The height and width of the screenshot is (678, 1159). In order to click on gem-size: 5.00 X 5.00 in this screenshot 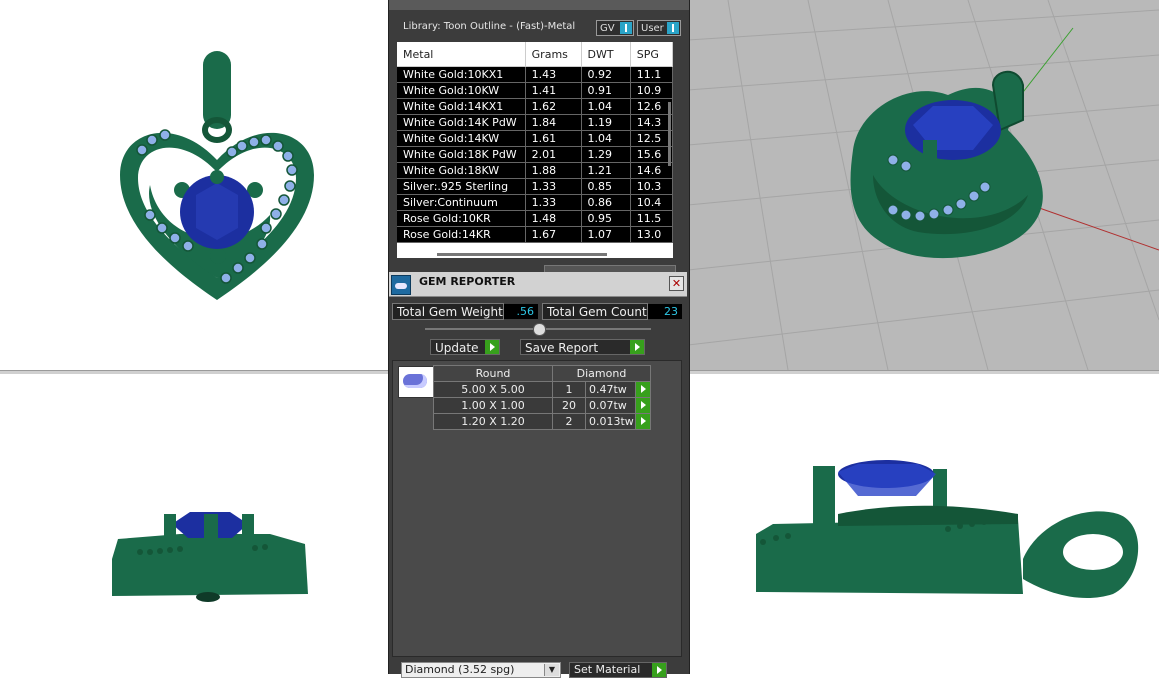, I will do `click(493, 389)`.